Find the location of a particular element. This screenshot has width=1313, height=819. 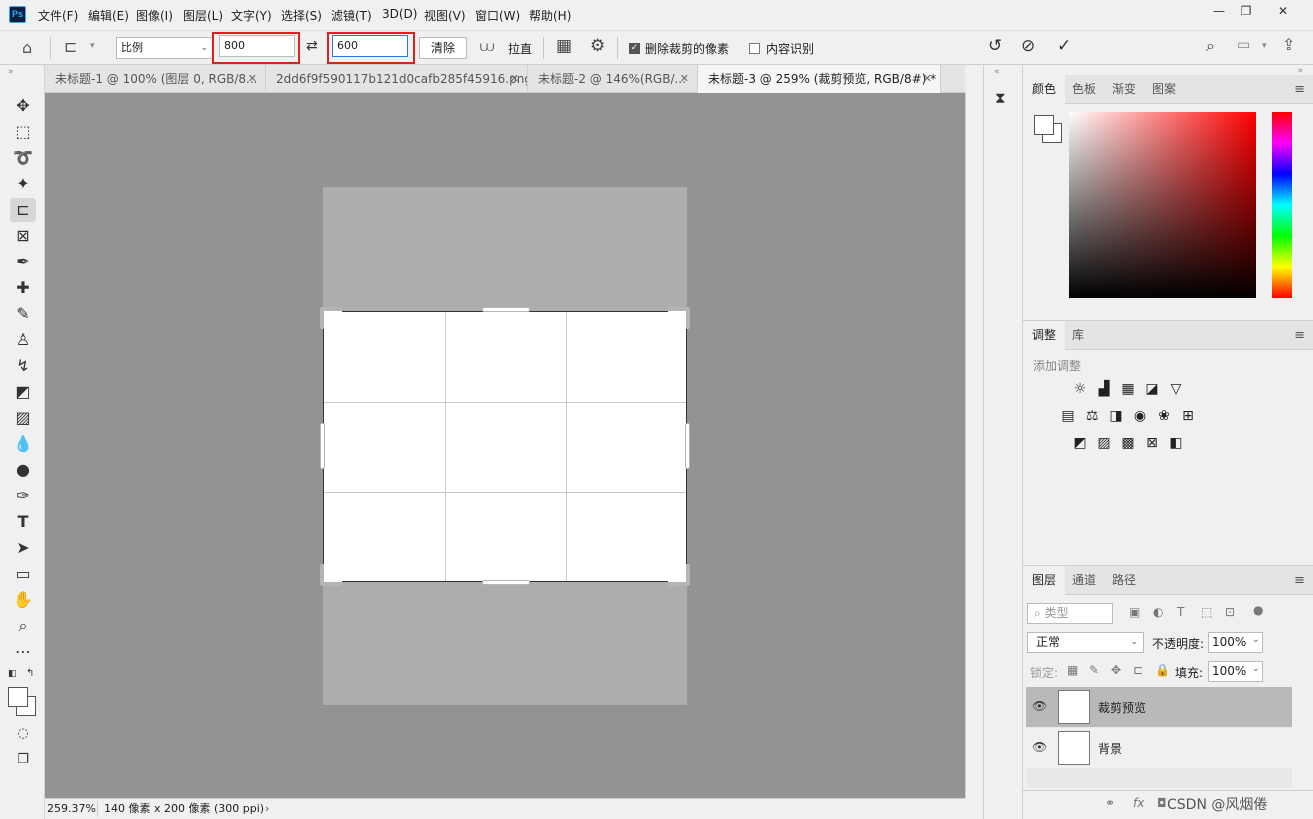

path-select-tool-icon: ➤ is located at coordinates (23, 548).